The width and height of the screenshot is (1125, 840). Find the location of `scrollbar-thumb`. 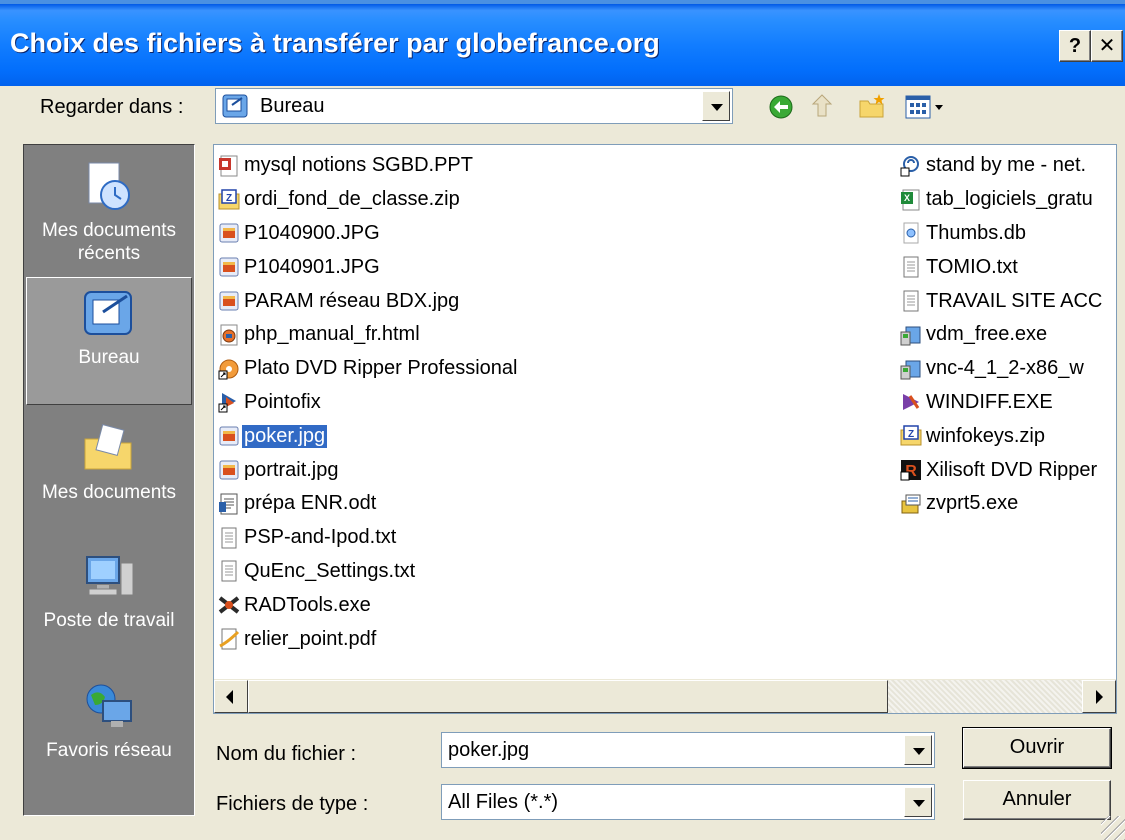

scrollbar-thumb is located at coordinates (568, 696).